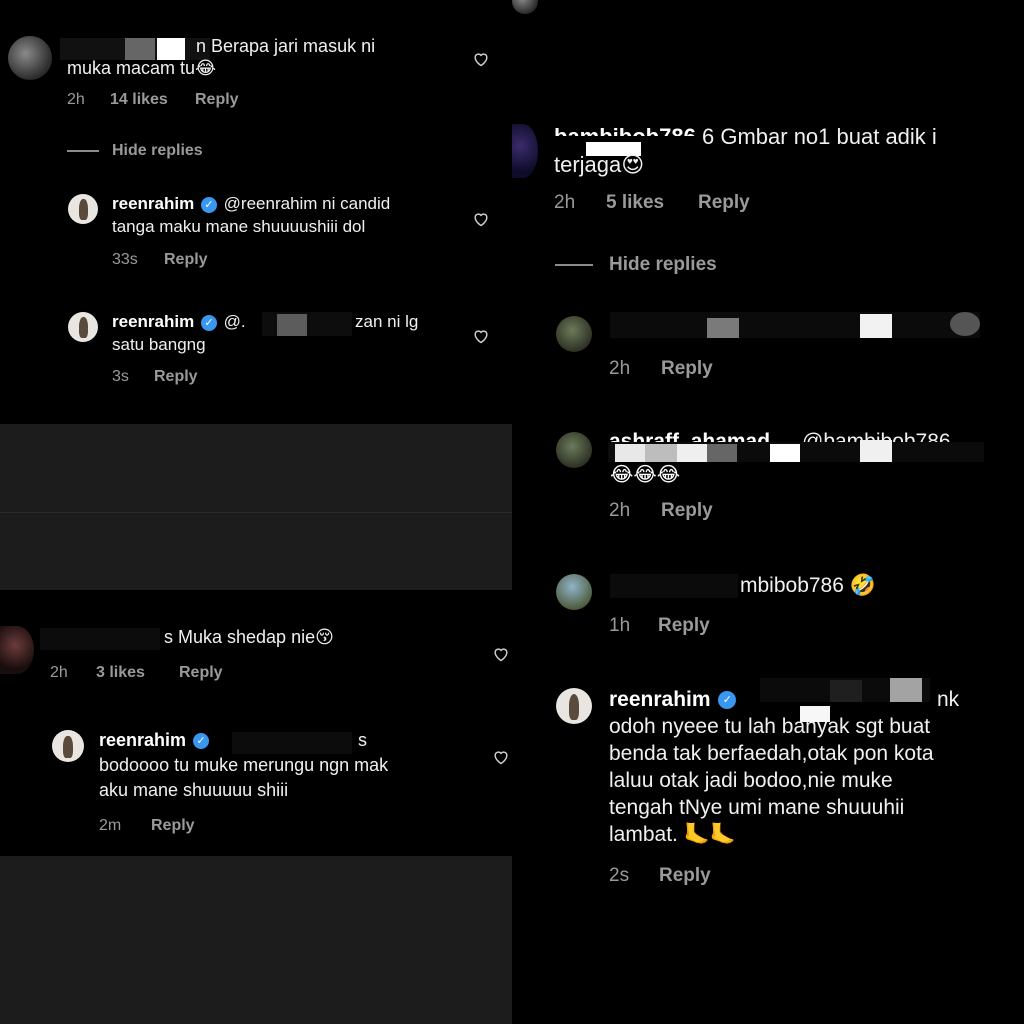  Describe the element at coordinates (362, 740) in the screenshot. I see `comment-text: s` at that location.